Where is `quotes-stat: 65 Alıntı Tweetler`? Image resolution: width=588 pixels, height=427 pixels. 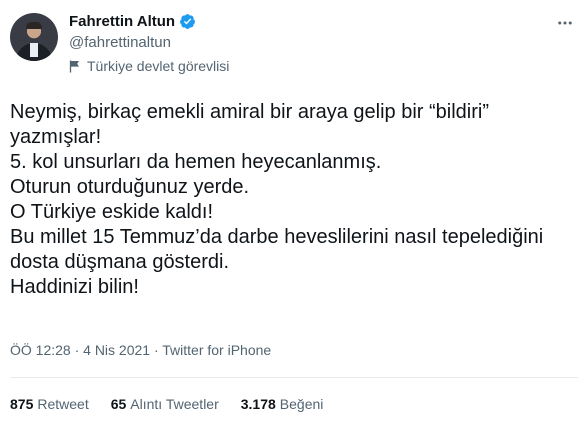 quotes-stat: 65 Alıntı Tweetler is located at coordinates (165, 404).